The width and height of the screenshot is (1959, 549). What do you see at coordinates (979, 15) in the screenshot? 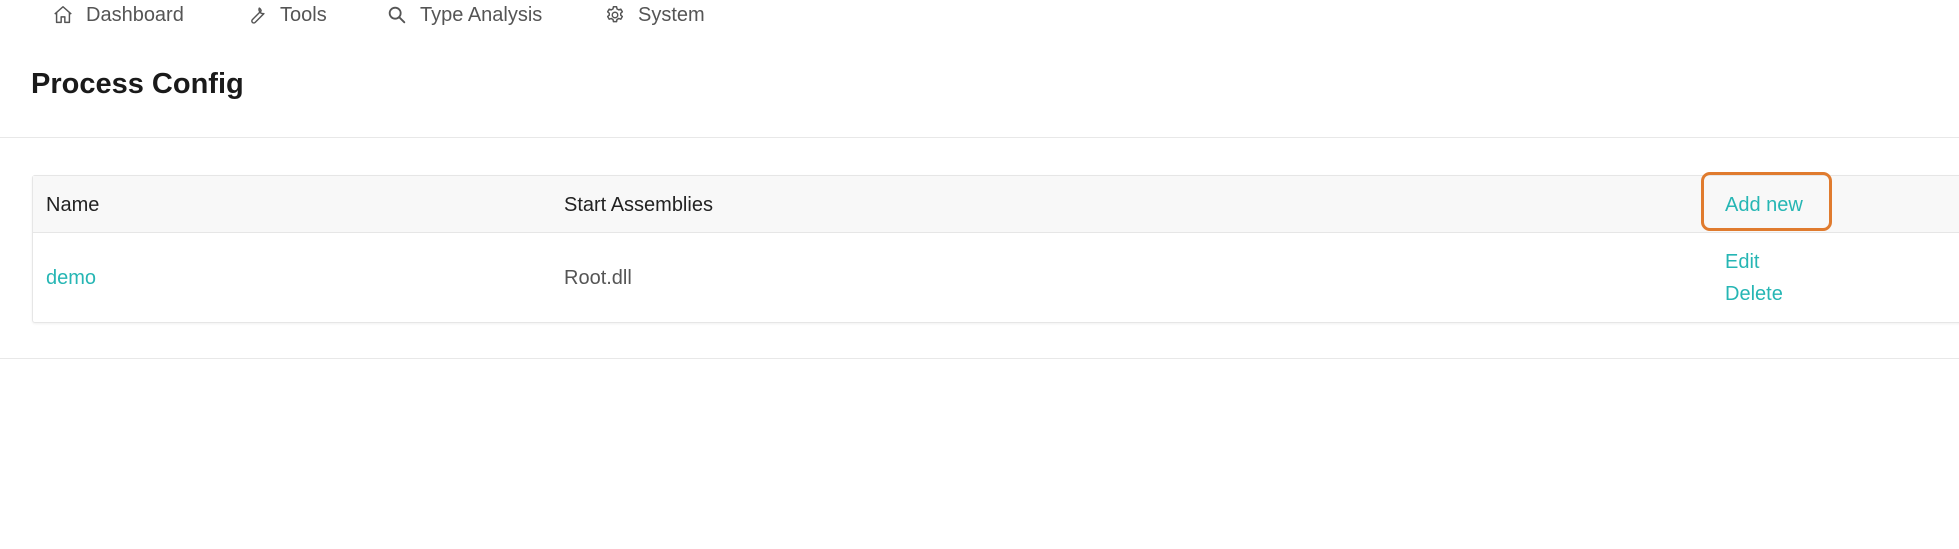
I see `top-navigation: Dashboard Tools Type Analysis System` at bounding box center [979, 15].